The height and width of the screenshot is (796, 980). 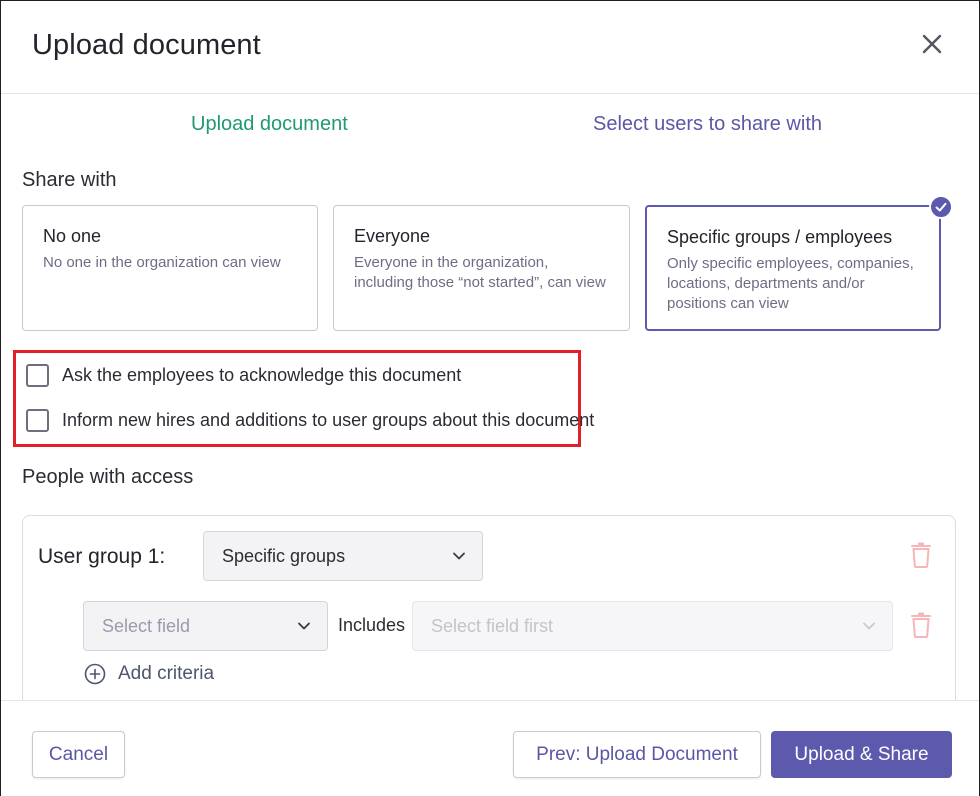 What do you see at coordinates (284, 555) in the screenshot?
I see `group-type-value: Specific groups` at bounding box center [284, 555].